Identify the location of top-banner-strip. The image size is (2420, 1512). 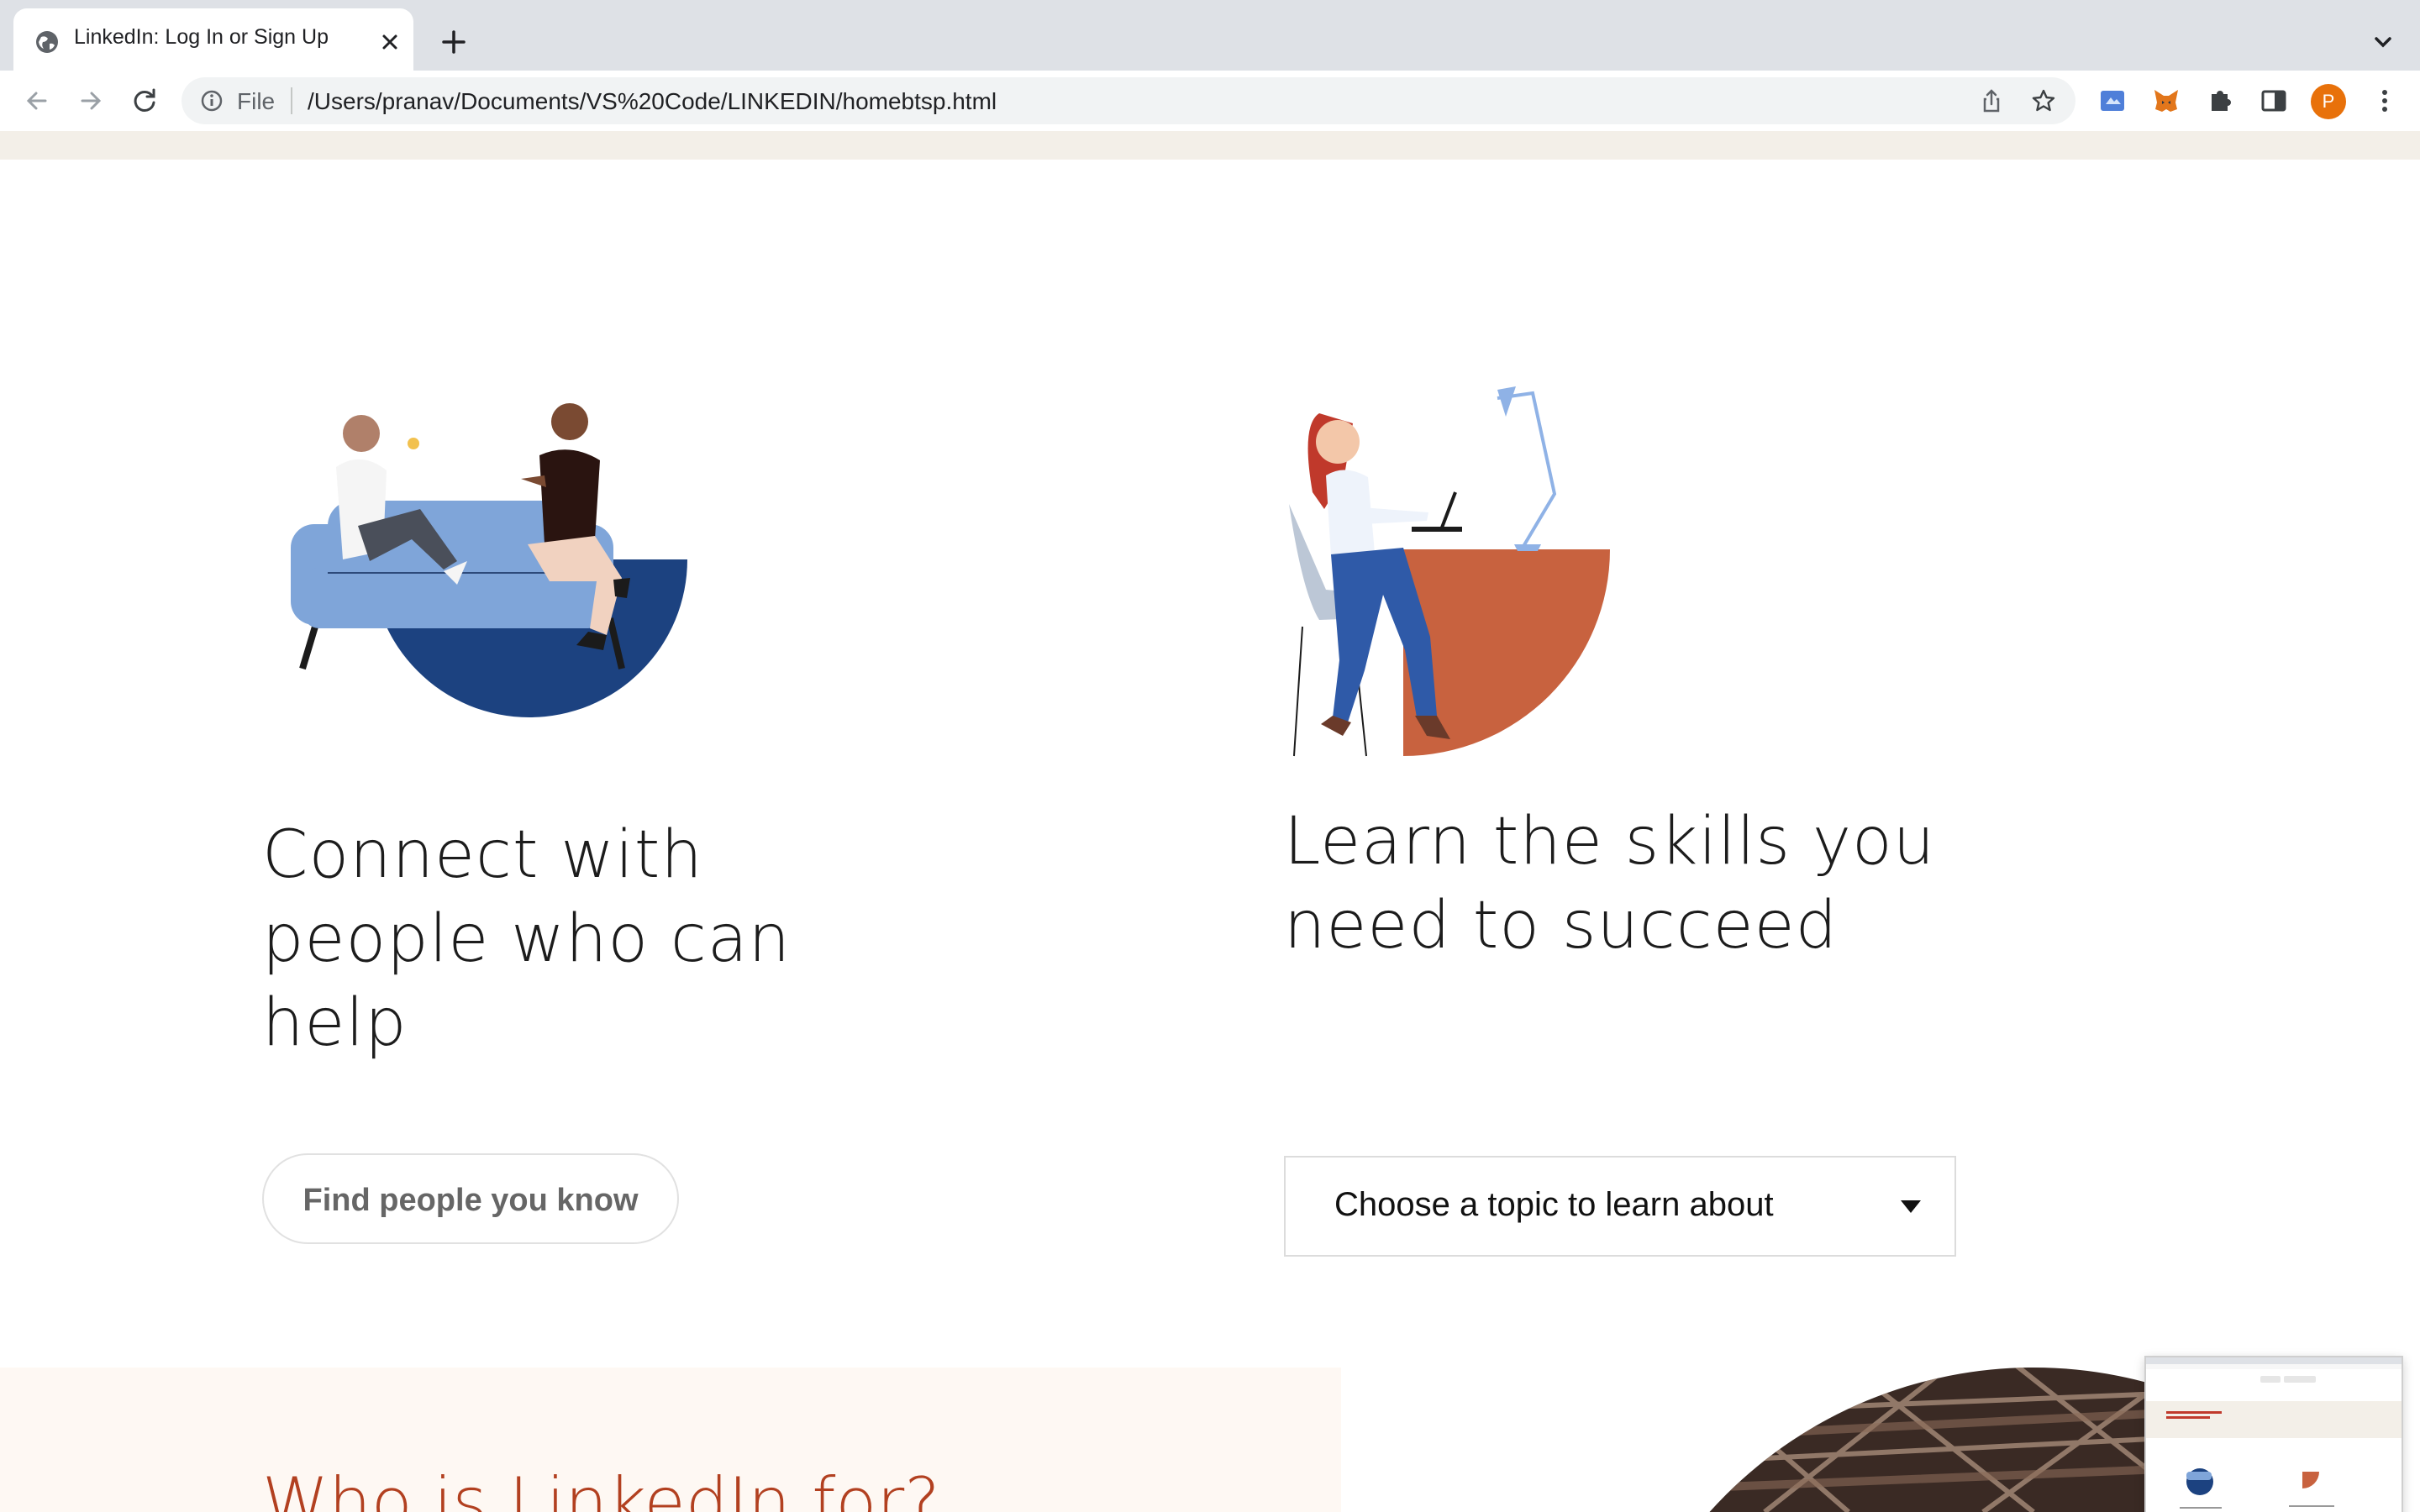
(1210, 145).